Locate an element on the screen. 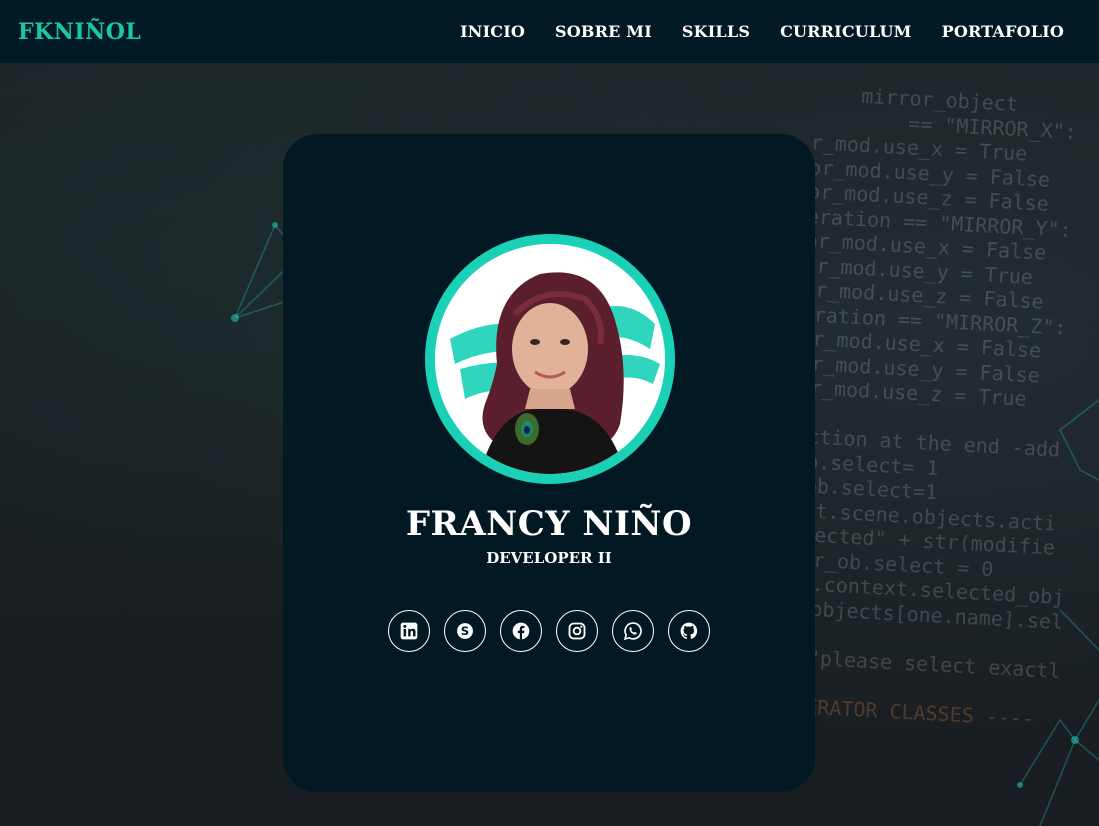 This screenshot has width=1099, height=826. nav-item-skills: SKILLS is located at coordinates (716, 31).